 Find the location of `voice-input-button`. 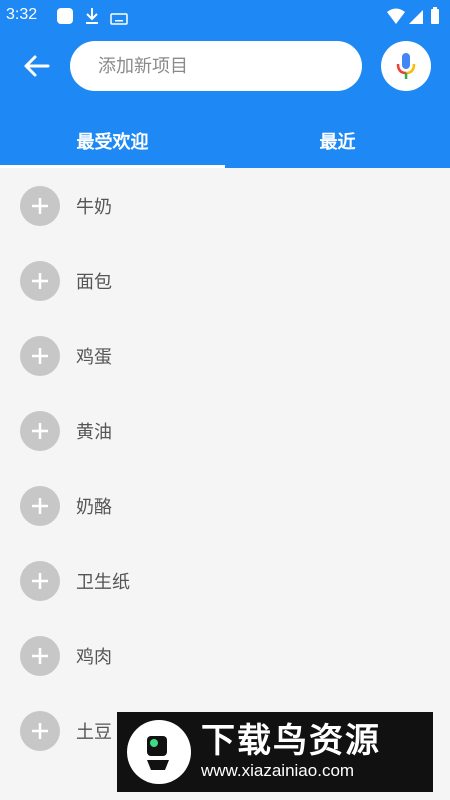

voice-input-button is located at coordinates (406, 66).